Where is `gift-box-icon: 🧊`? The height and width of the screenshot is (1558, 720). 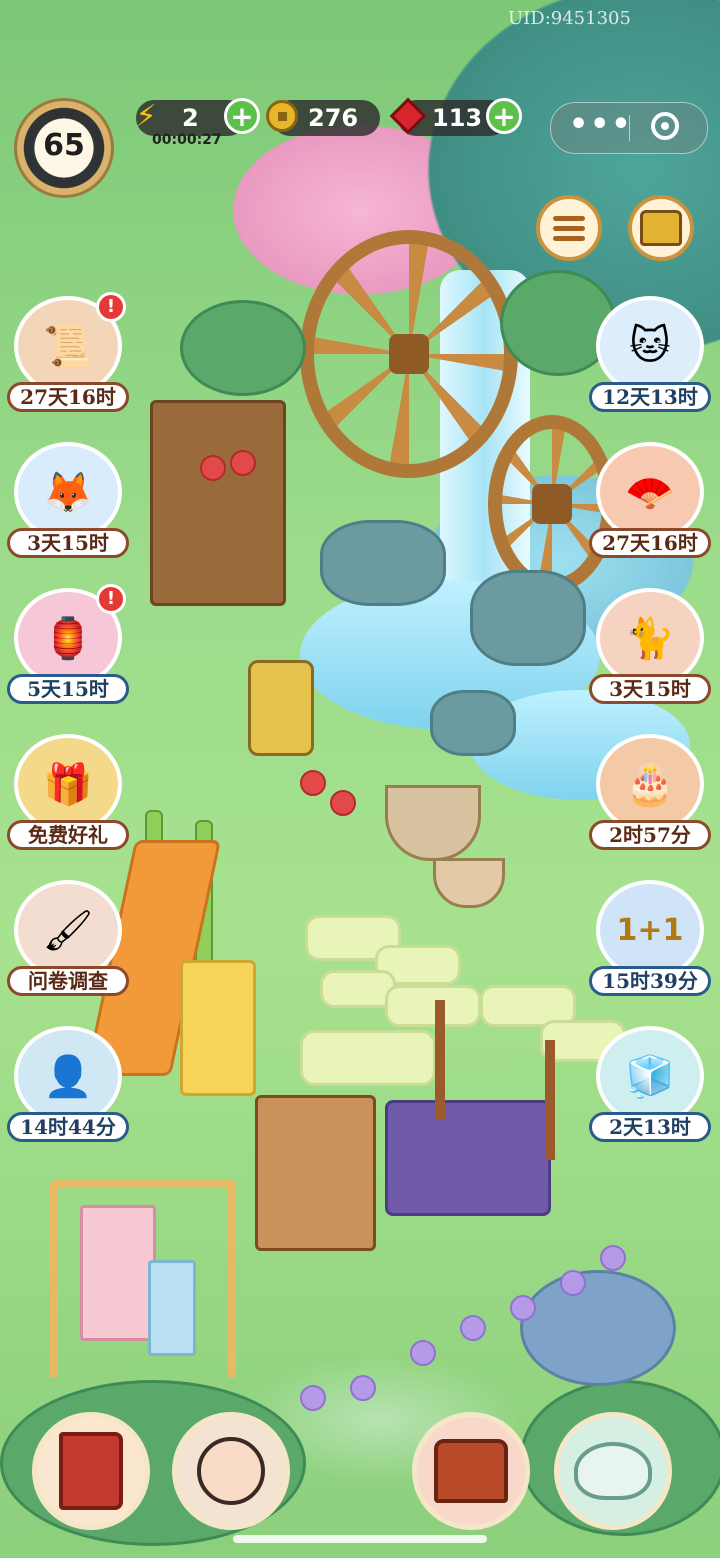 gift-box-icon: 🧊 is located at coordinates (650, 1076).